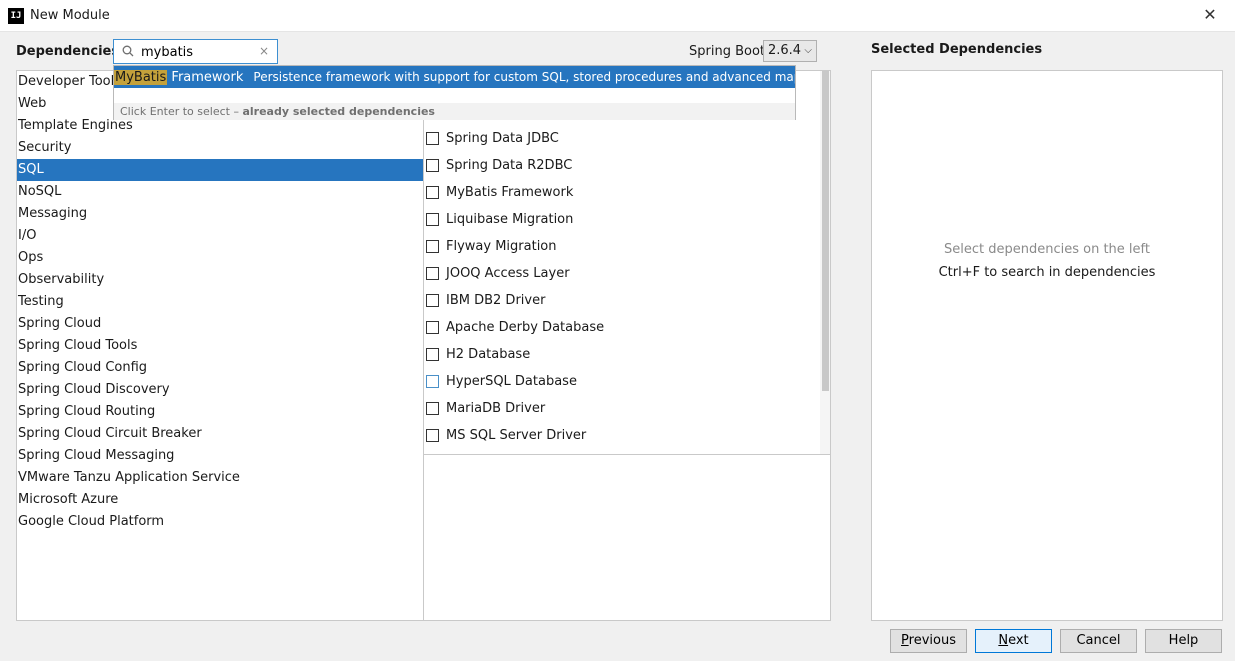 This screenshot has height=661, width=1235. What do you see at coordinates (622, 354) in the screenshot?
I see `dependency-item: H2 Database` at bounding box center [622, 354].